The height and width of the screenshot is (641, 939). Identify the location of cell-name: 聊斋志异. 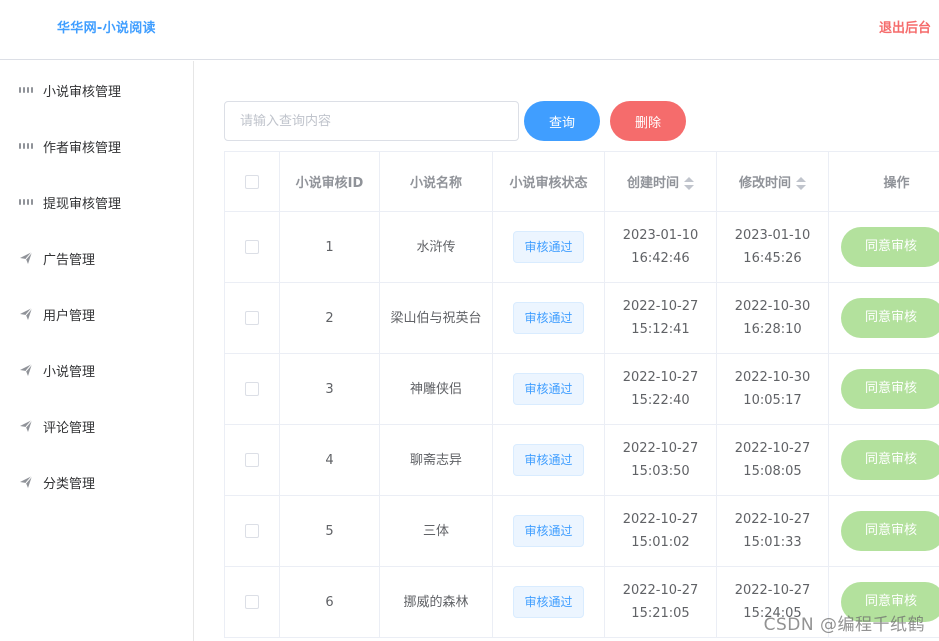
(436, 460).